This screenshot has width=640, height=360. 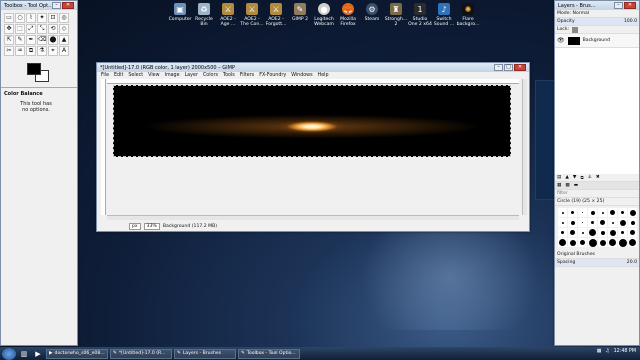 What do you see at coordinates (597, 14) in the screenshot?
I see `mode-row: Mode: Normal` at bounding box center [597, 14].